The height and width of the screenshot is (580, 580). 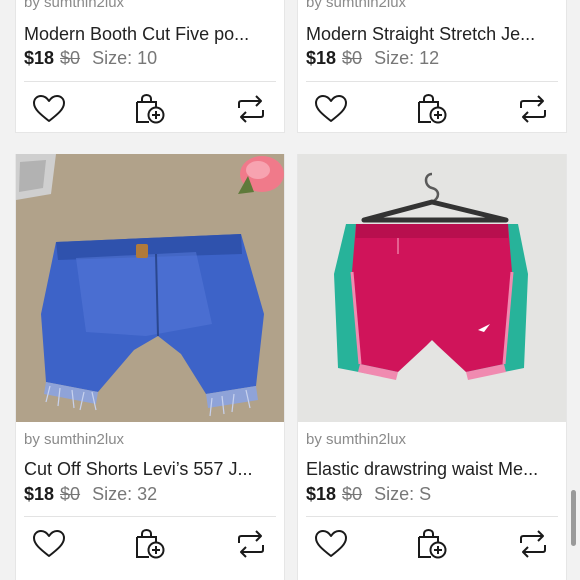 What do you see at coordinates (573, 518) in the screenshot?
I see `scrollbar` at bounding box center [573, 518].